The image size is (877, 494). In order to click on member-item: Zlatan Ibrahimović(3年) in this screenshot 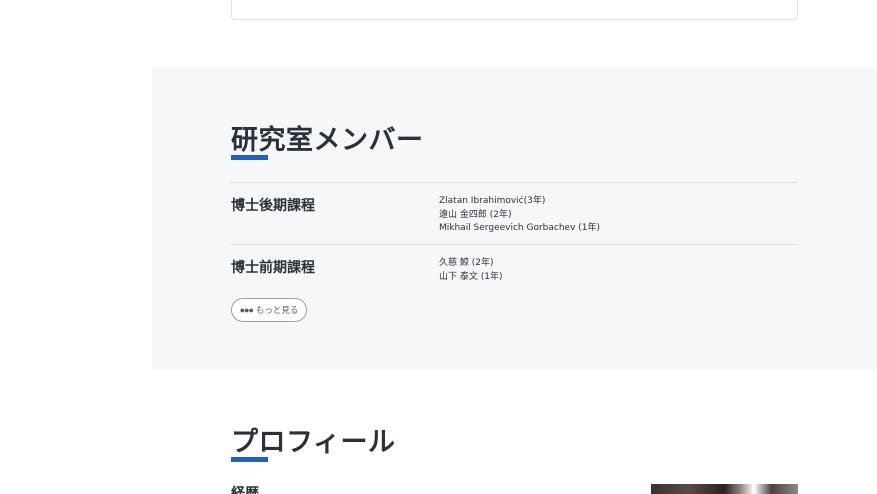, I will do `click(492, 201)`.